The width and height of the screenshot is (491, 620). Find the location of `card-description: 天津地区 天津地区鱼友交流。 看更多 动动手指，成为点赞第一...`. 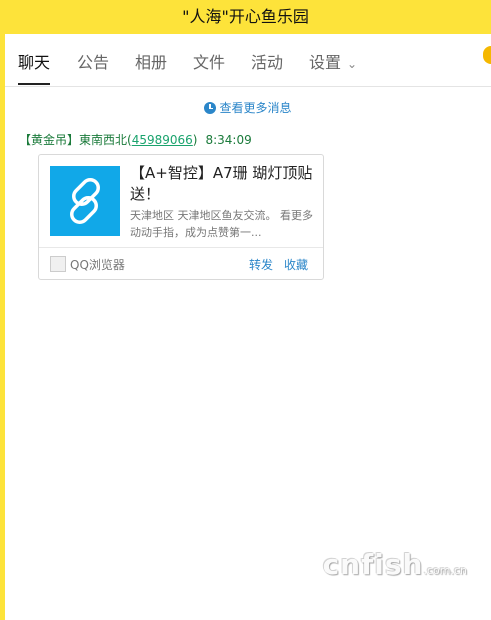

card-description: 天津地区 天津地区鱼友交流。 看更多 动动手指，成为点赞第一... is located at coordinates (221, 224).